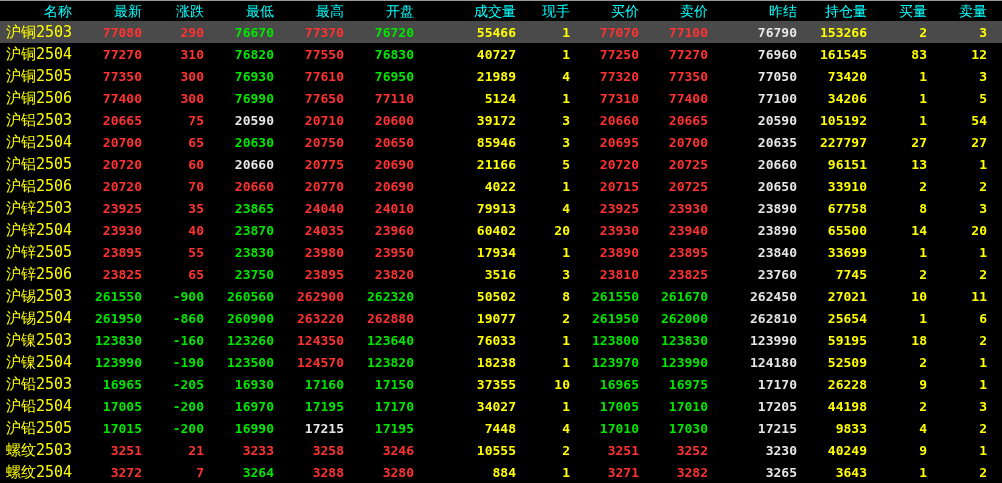 The image size is (1002, 483). I want to click on table-row: 沪铝2506 20720 70 20660 20770 20690 4022 1 20715 20725 20650 33910 2 2, so click(501, 186).